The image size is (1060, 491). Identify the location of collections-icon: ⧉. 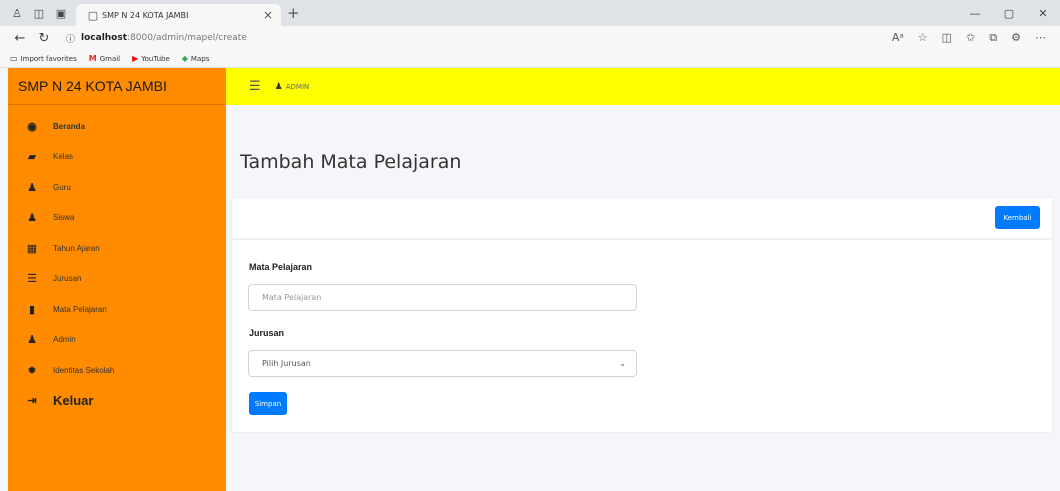
(993, 38).